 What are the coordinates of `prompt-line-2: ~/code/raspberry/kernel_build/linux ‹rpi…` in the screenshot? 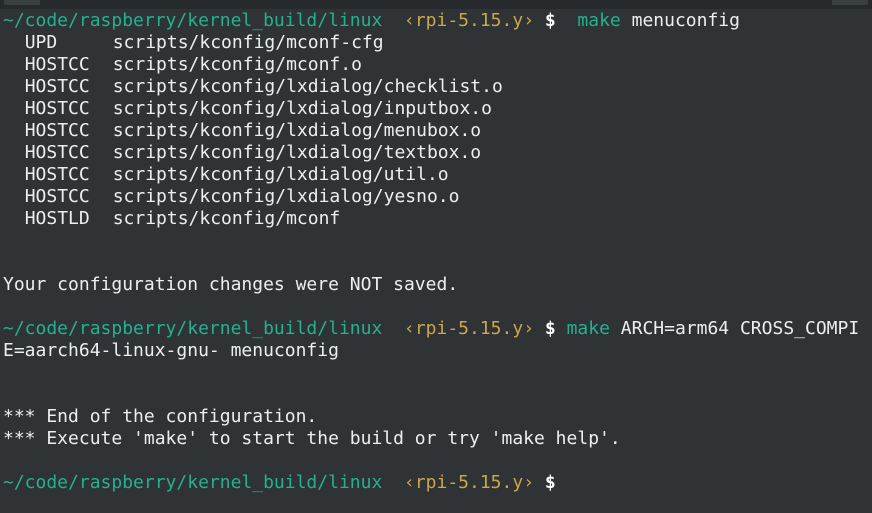 It's located at (431, 329).